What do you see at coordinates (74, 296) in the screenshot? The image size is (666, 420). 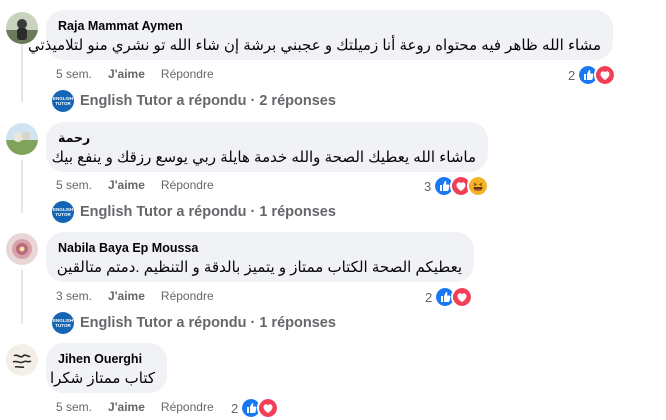 I see `comment-time: 3 sem.` at bounding box center [74, 296].